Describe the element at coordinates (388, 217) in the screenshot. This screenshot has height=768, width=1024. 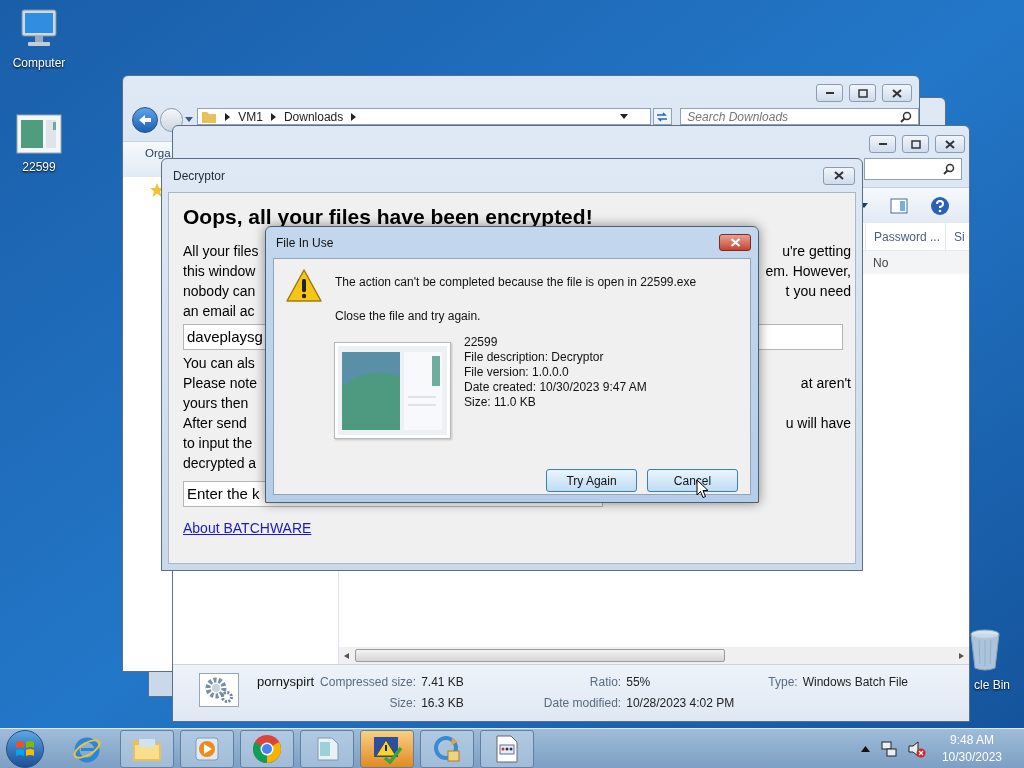
I see `heading: Oops, all your files have been encrypted!` at that location.